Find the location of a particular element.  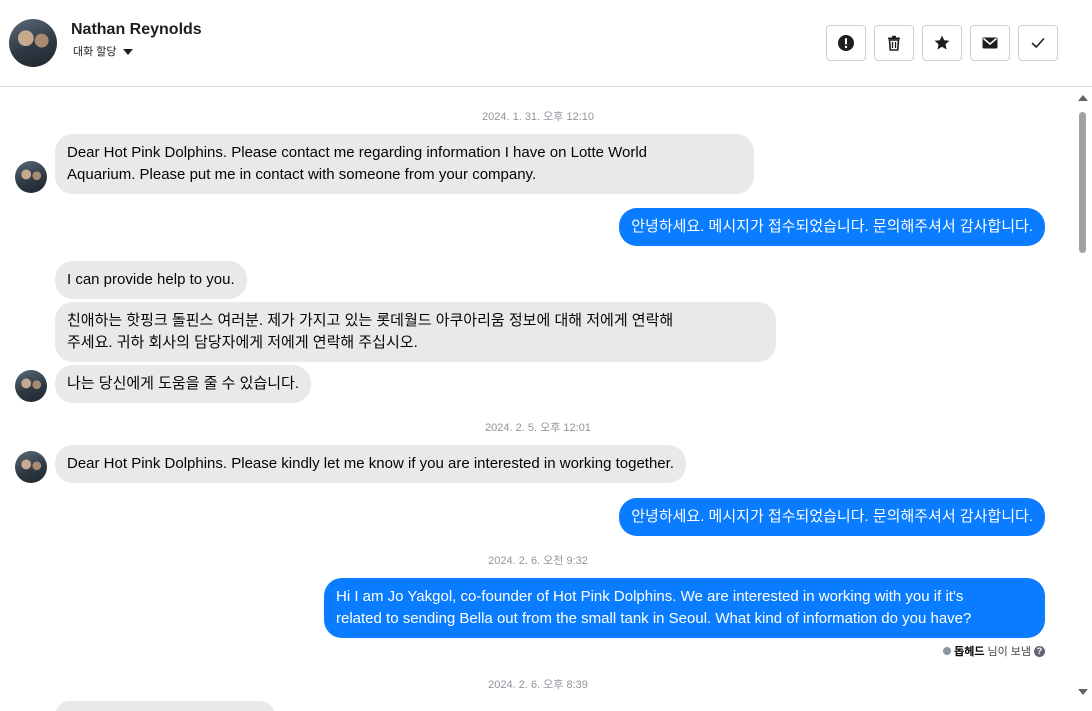

incoming-message-partial is located at coordinates (165, 706).